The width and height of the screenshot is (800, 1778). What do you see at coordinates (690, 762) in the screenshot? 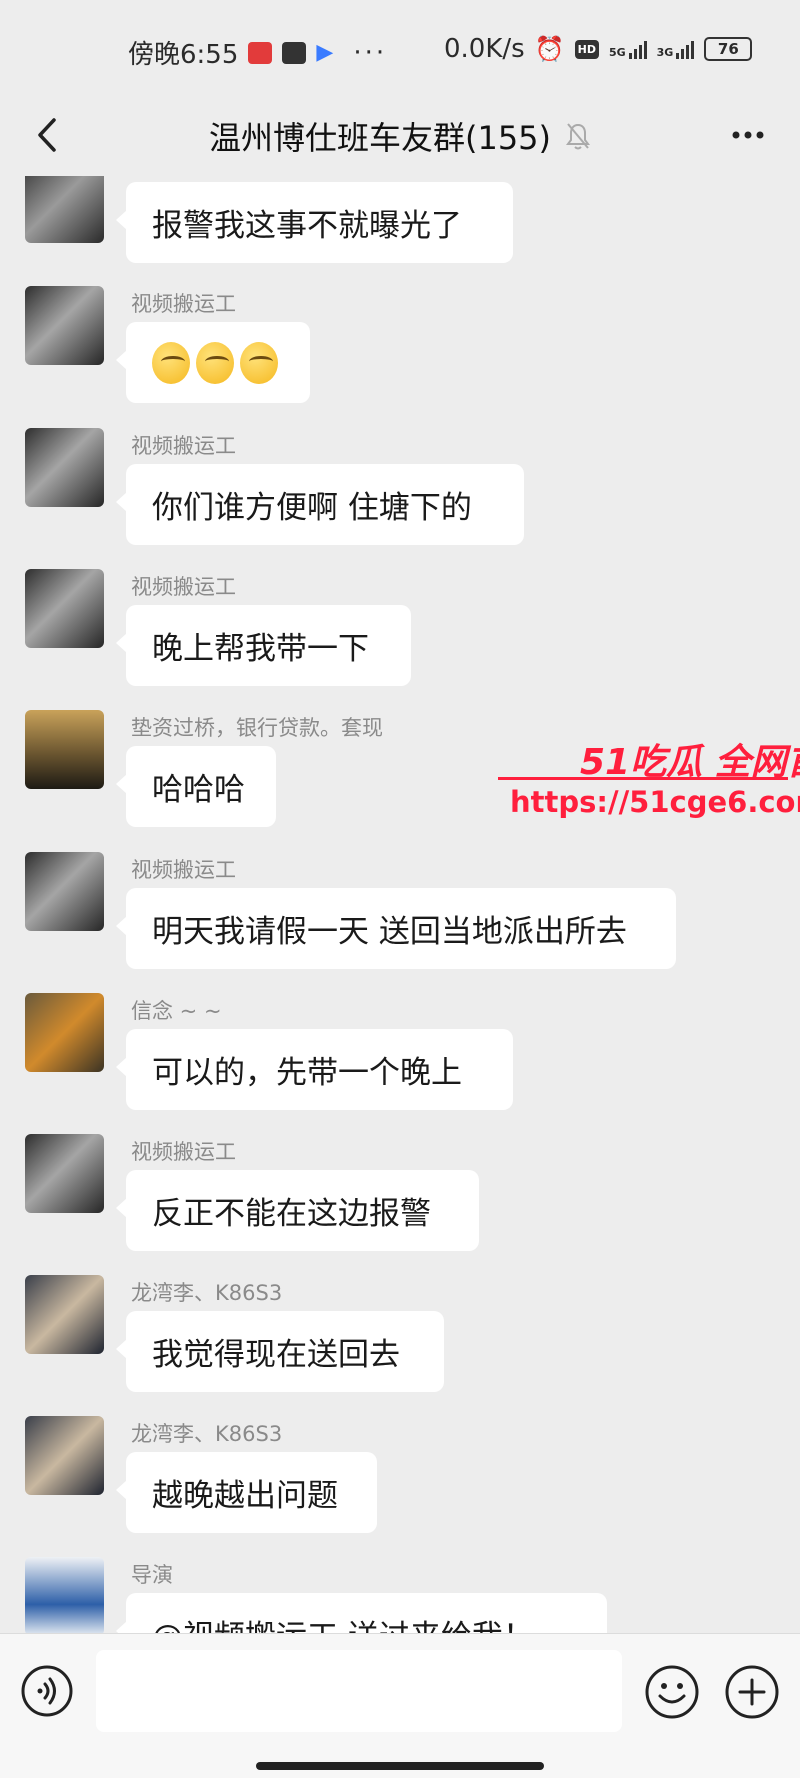
I see `watermark-title: 51吃瓜 全网首发` at bounding box center [690, 762].